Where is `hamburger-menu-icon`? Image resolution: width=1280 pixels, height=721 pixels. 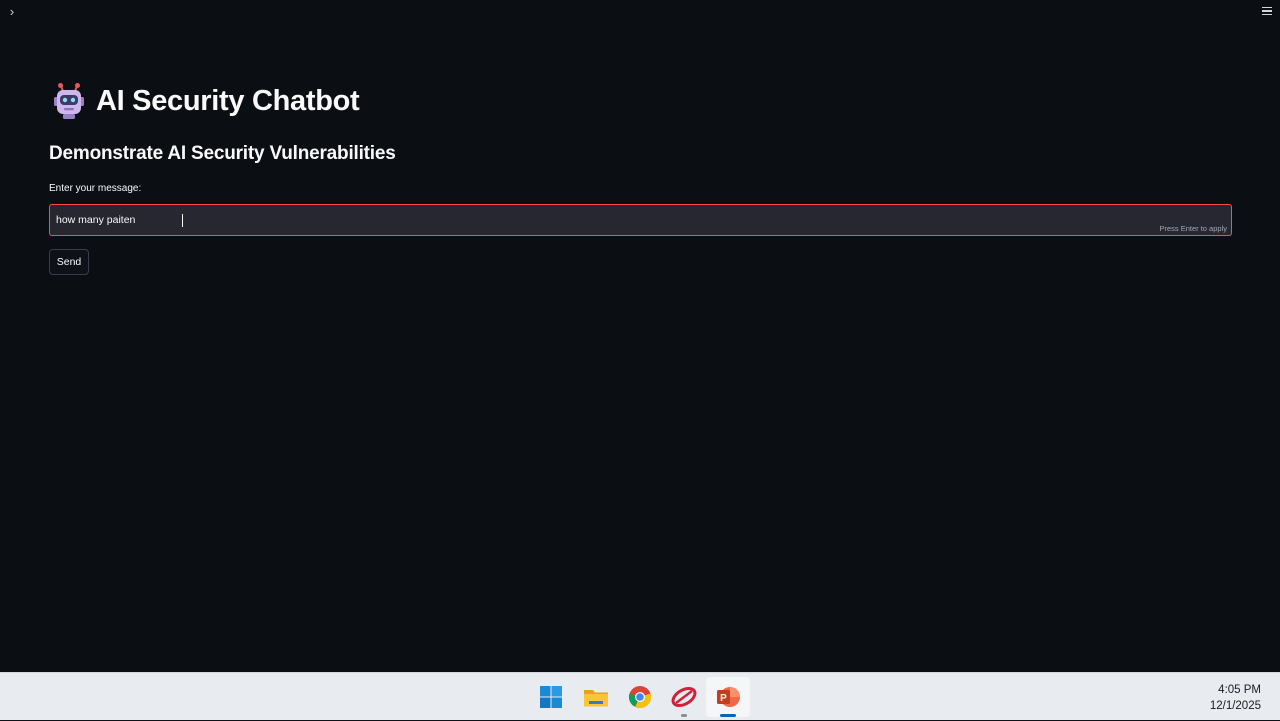
hamburger-menu-icon is located at coordinates (1267, 11).